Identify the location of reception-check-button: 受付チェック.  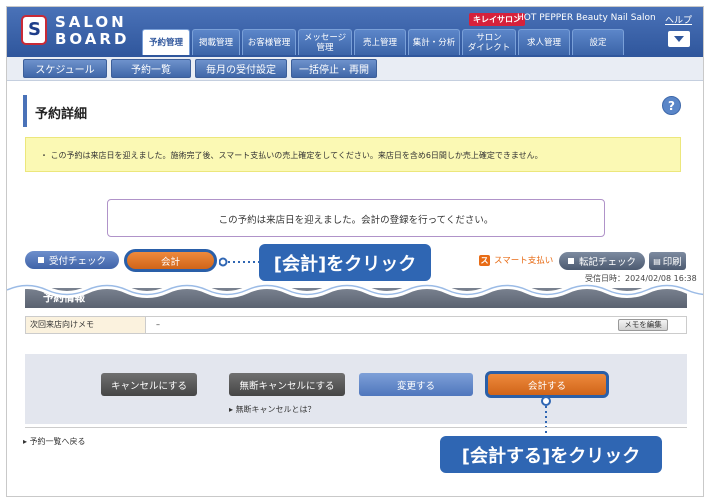
(72, 260).